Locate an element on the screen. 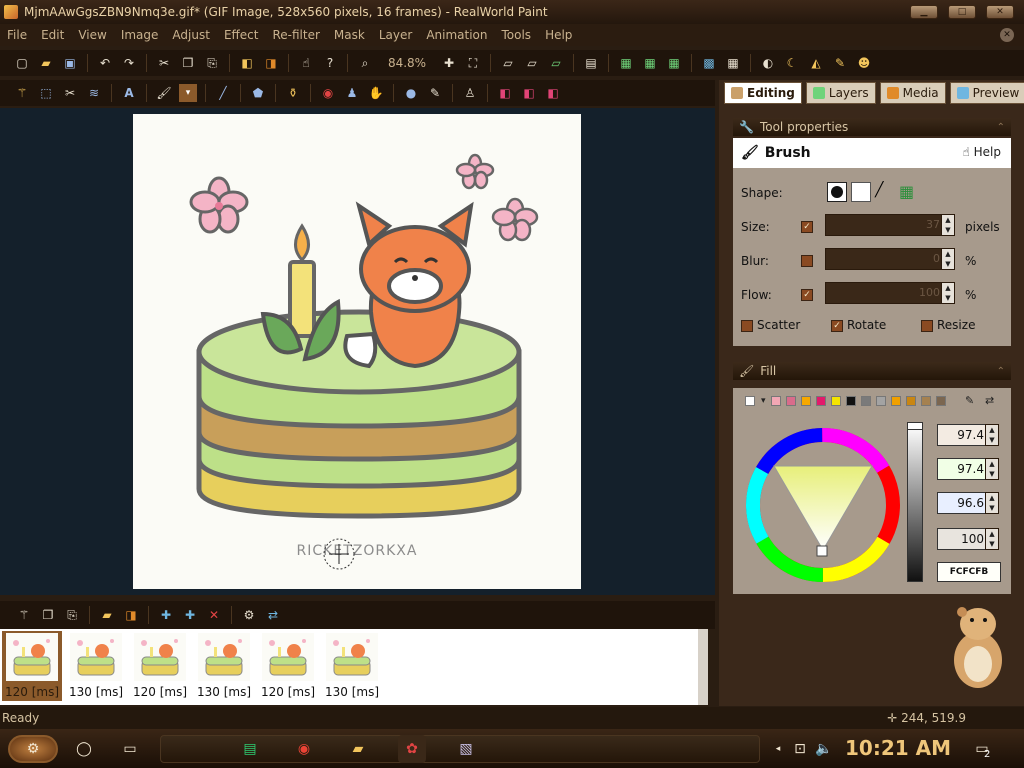 Image resolution: width=1024 pixels, height=768 pixels. triangle-icon: ◭ is located at coordinates (816, 63).